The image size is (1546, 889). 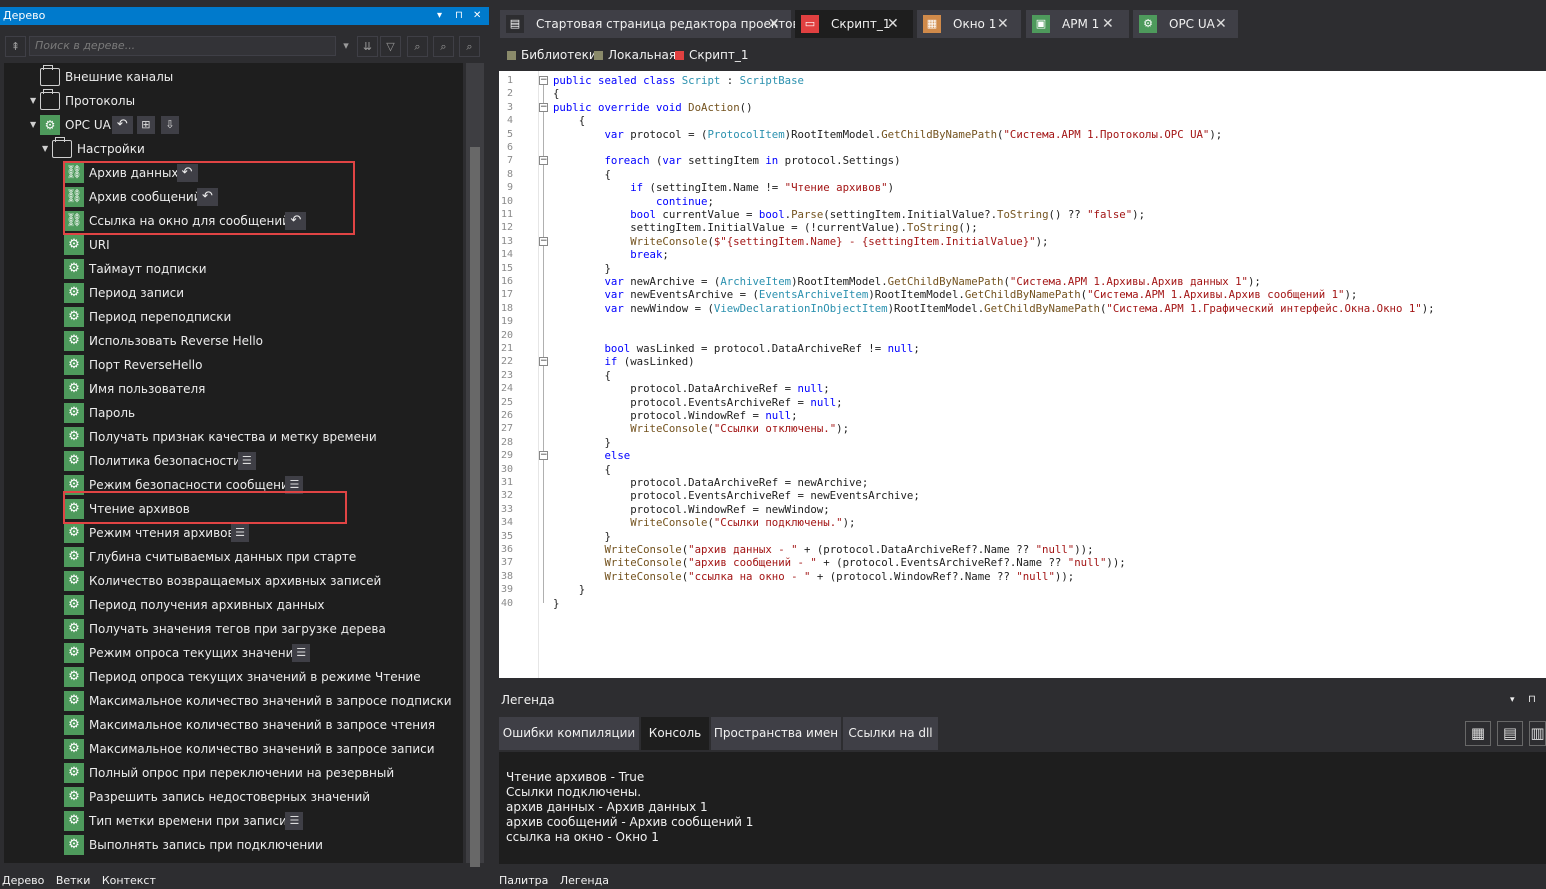 I want to click on line-number: 3, so click(x=509, y=107).